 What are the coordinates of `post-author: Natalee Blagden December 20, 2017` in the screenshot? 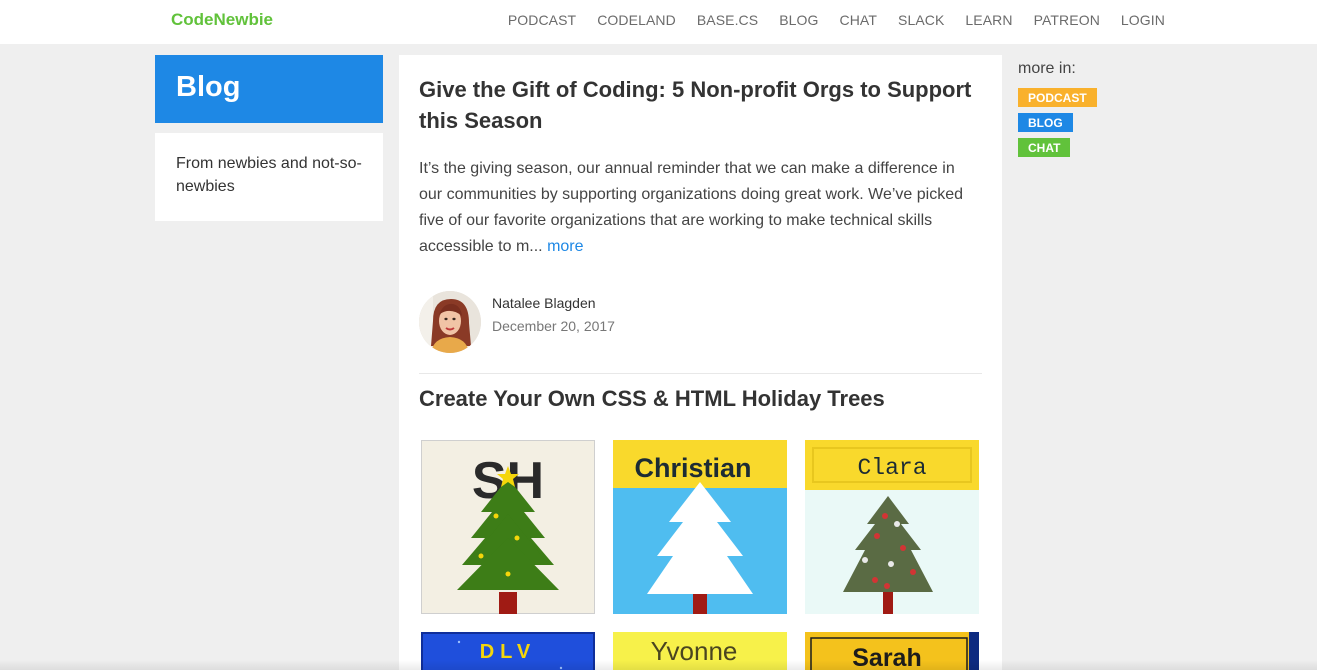 It's located at (700, 323).